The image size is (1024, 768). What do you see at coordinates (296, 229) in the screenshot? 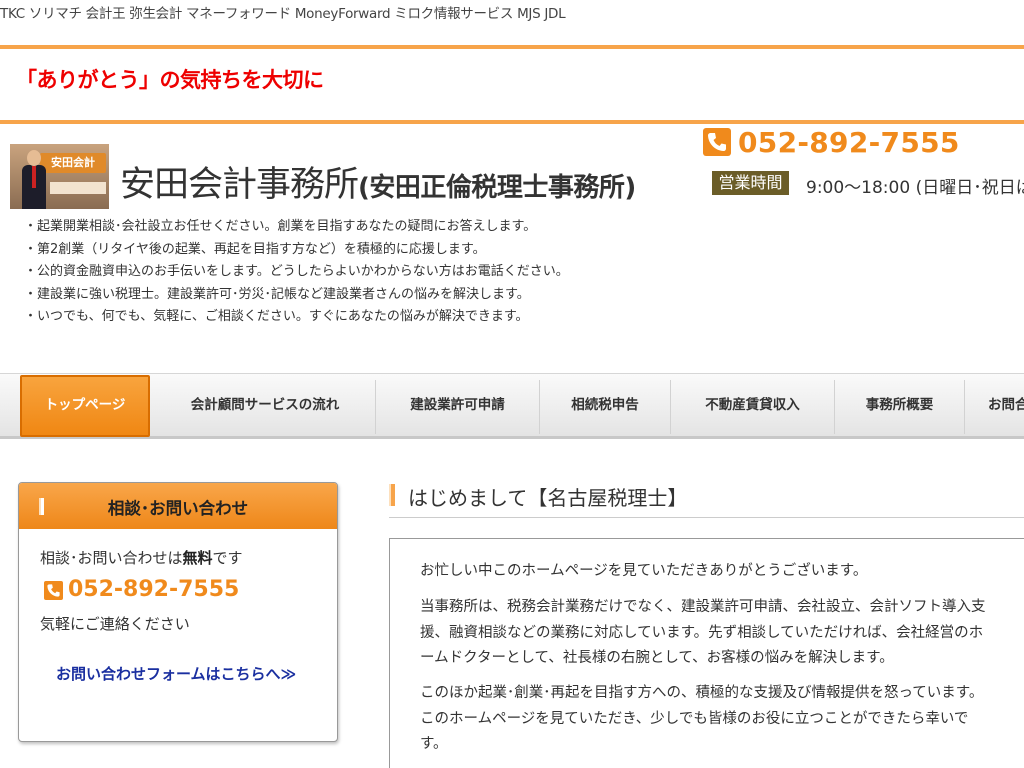
I see `feature-item: 起業開業相談･会社設立お任せください。創業を目指すあなたの疑問にお答えします。` at bounding box center [296, 229].